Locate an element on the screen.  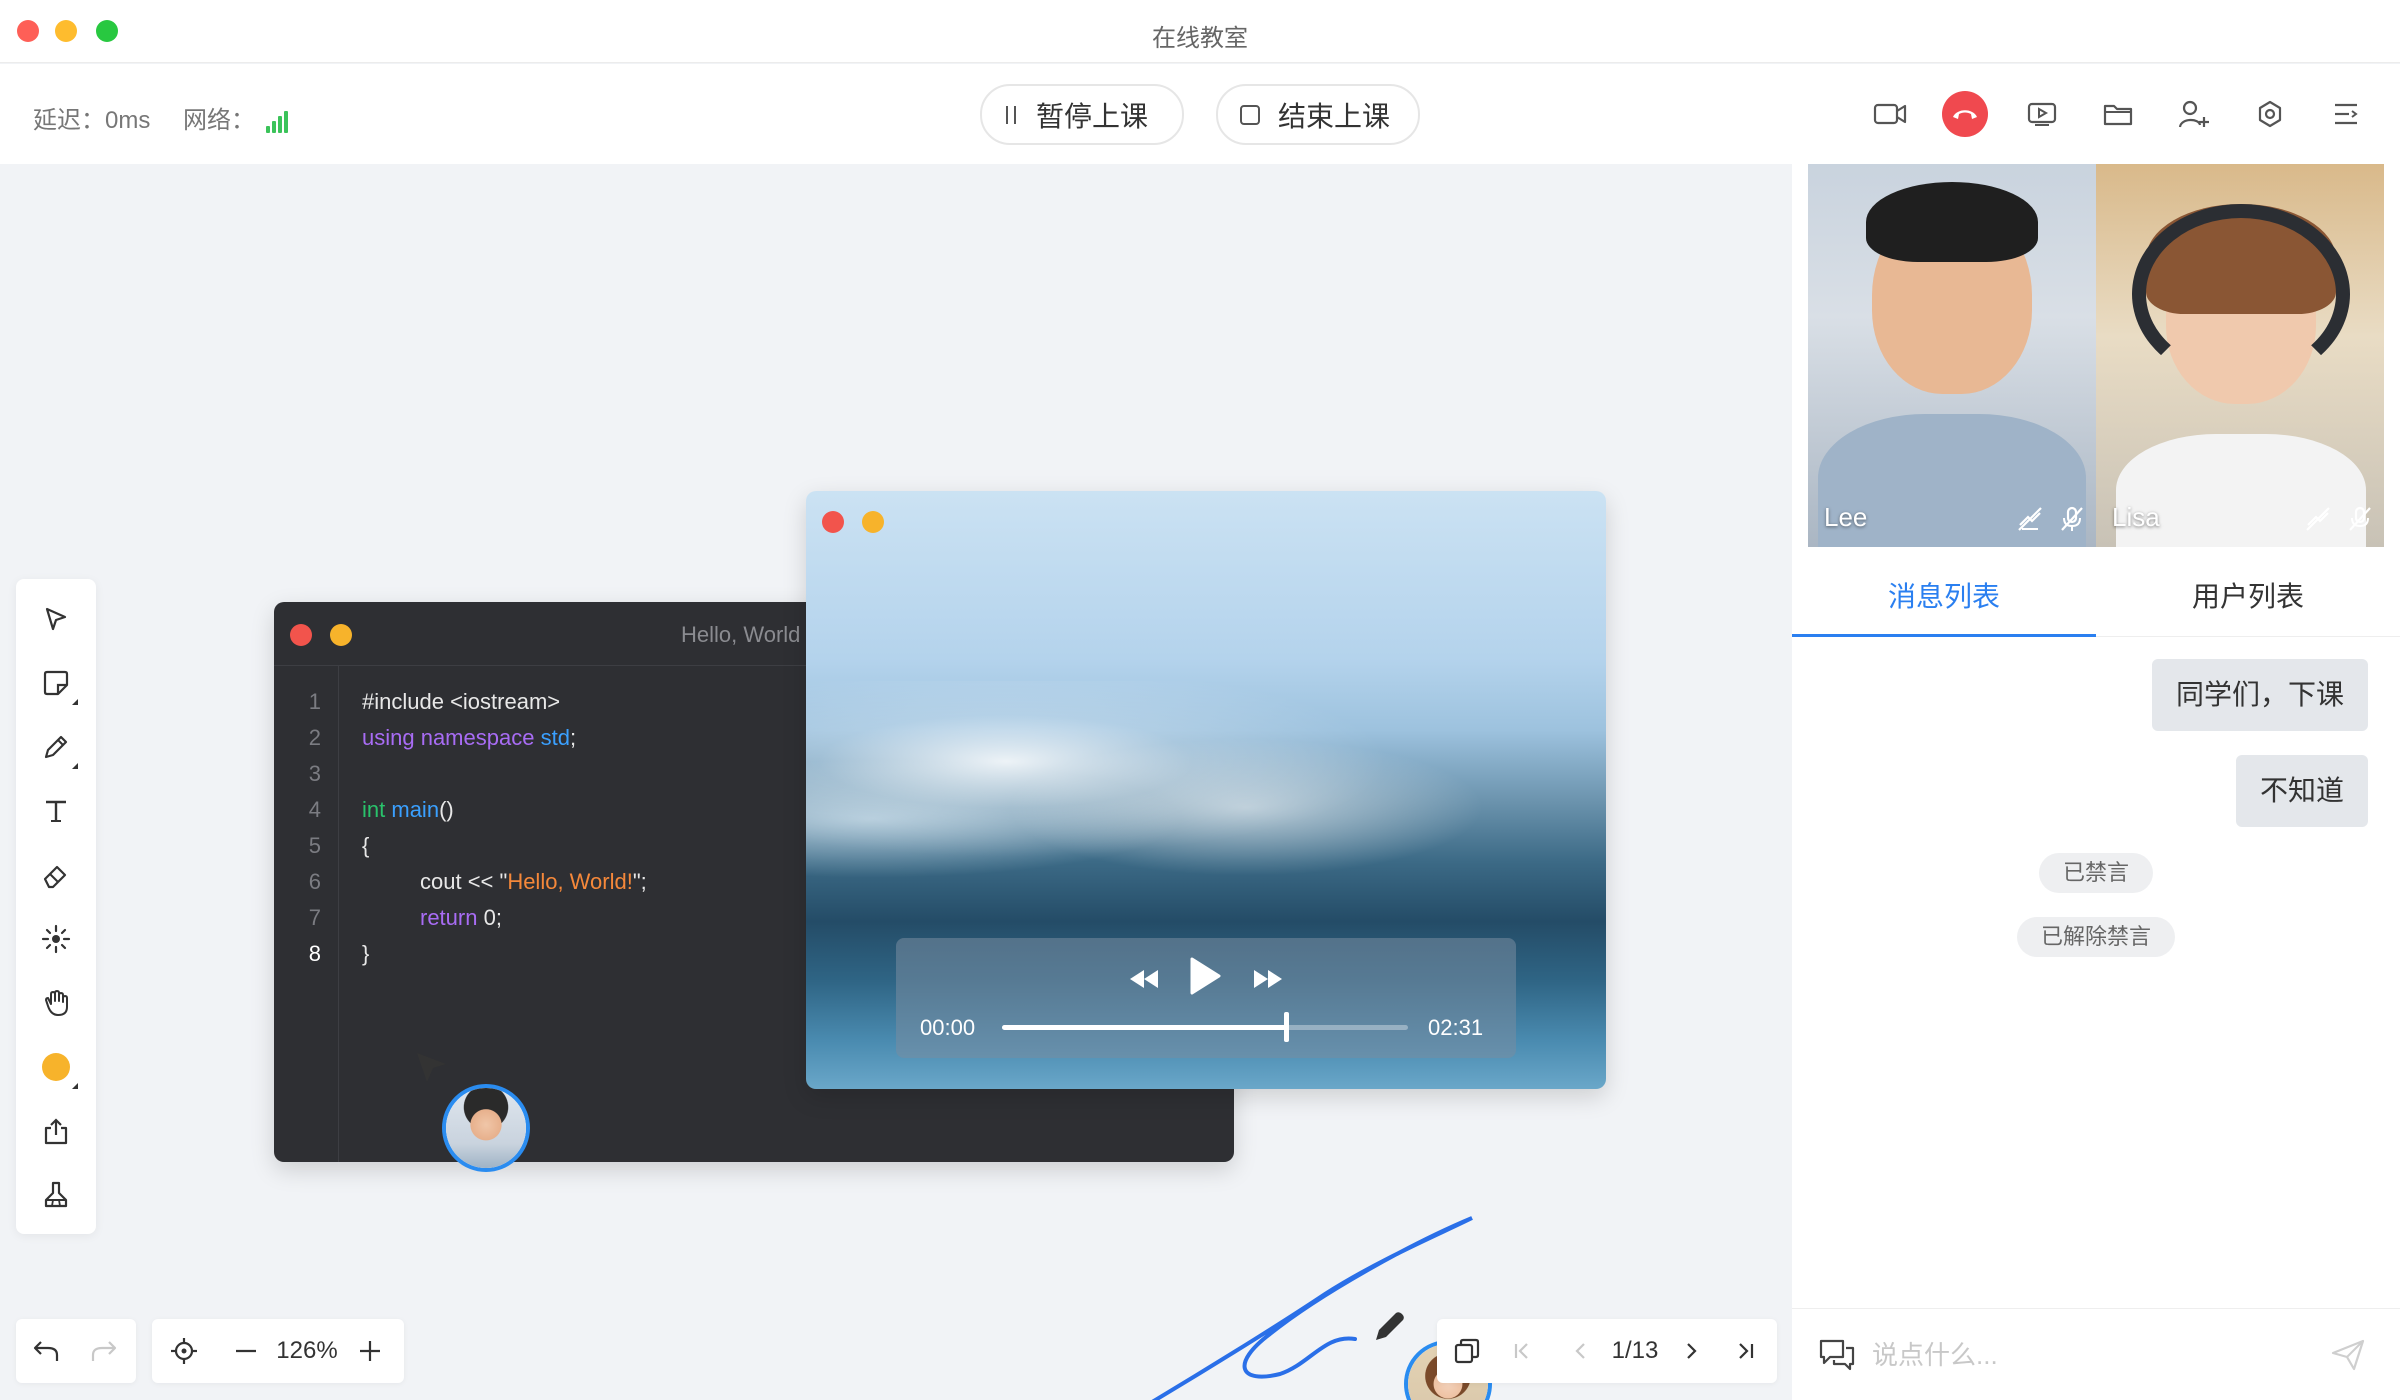
zoom-in-icon is located at coordinates (370, 1351).